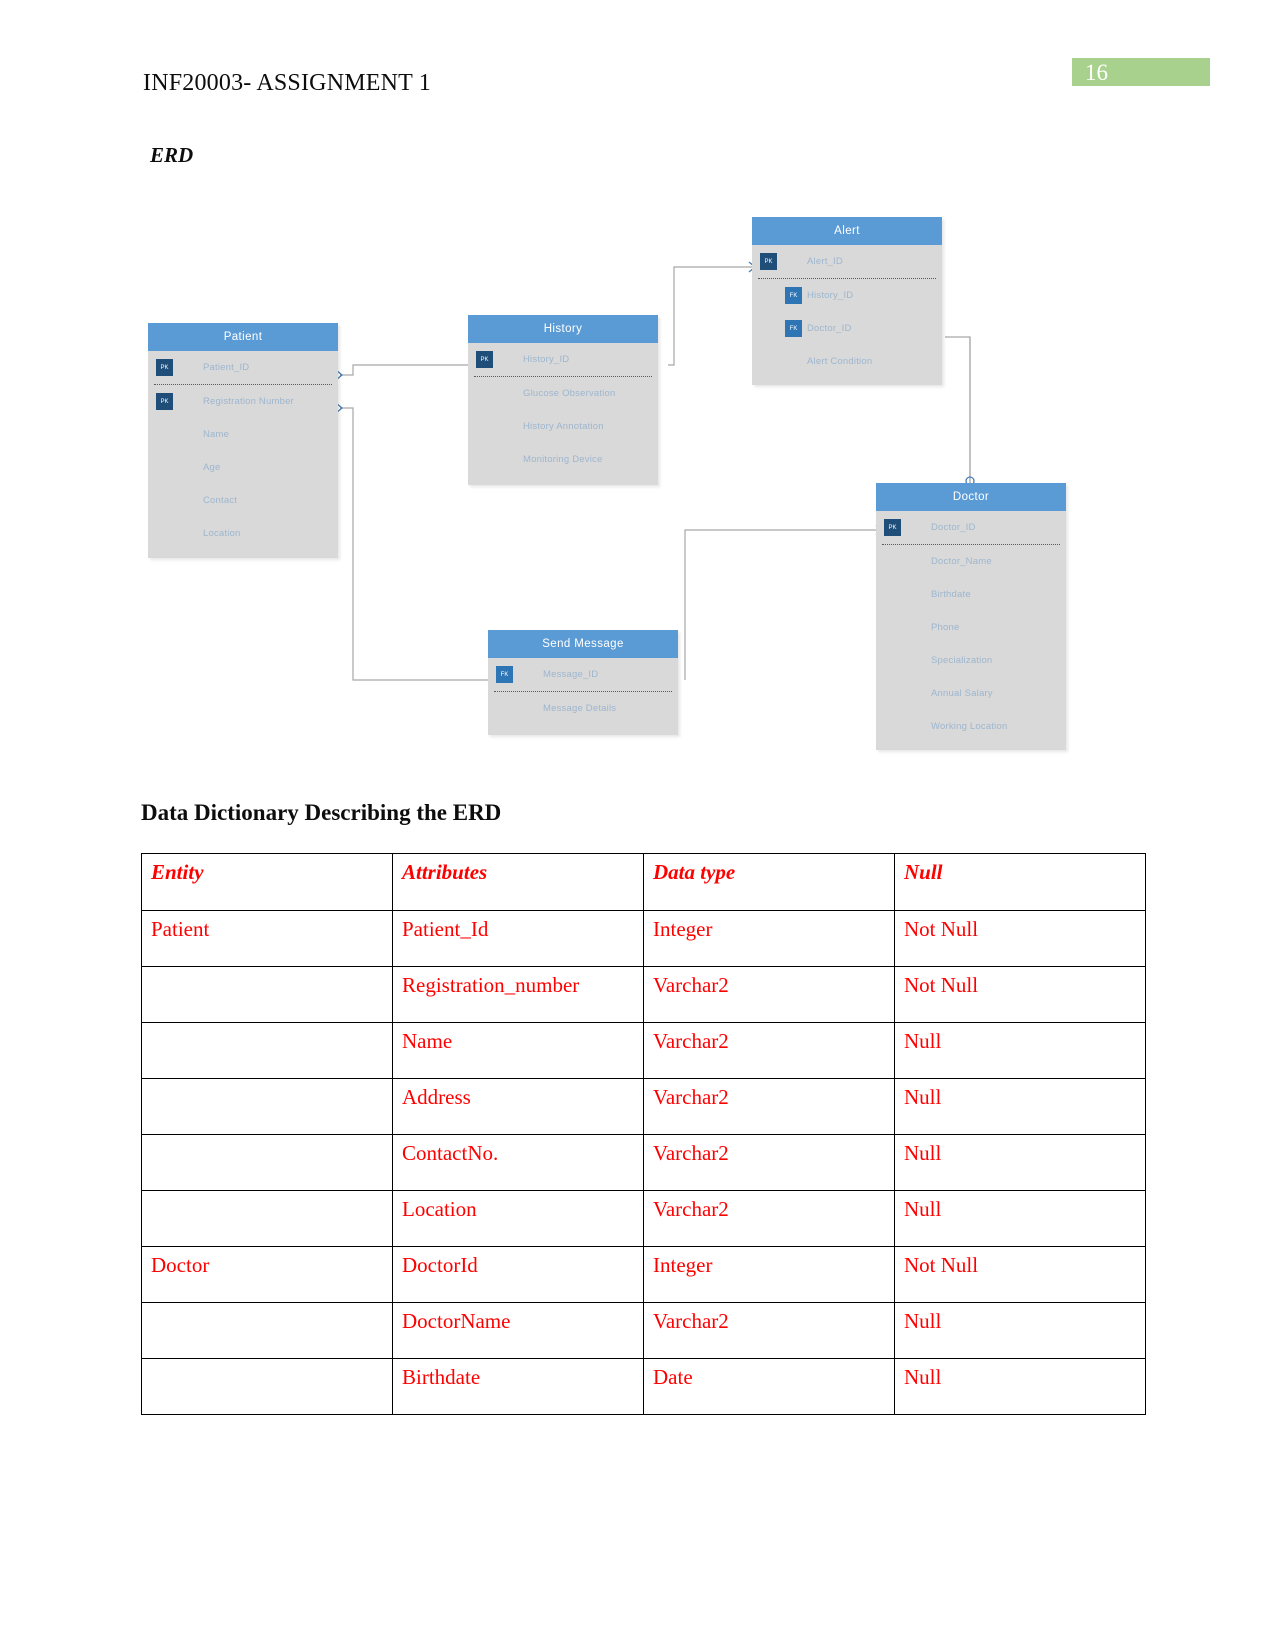  I want to click on table-row: Location Varchar2 Null, so click(643, 1218).